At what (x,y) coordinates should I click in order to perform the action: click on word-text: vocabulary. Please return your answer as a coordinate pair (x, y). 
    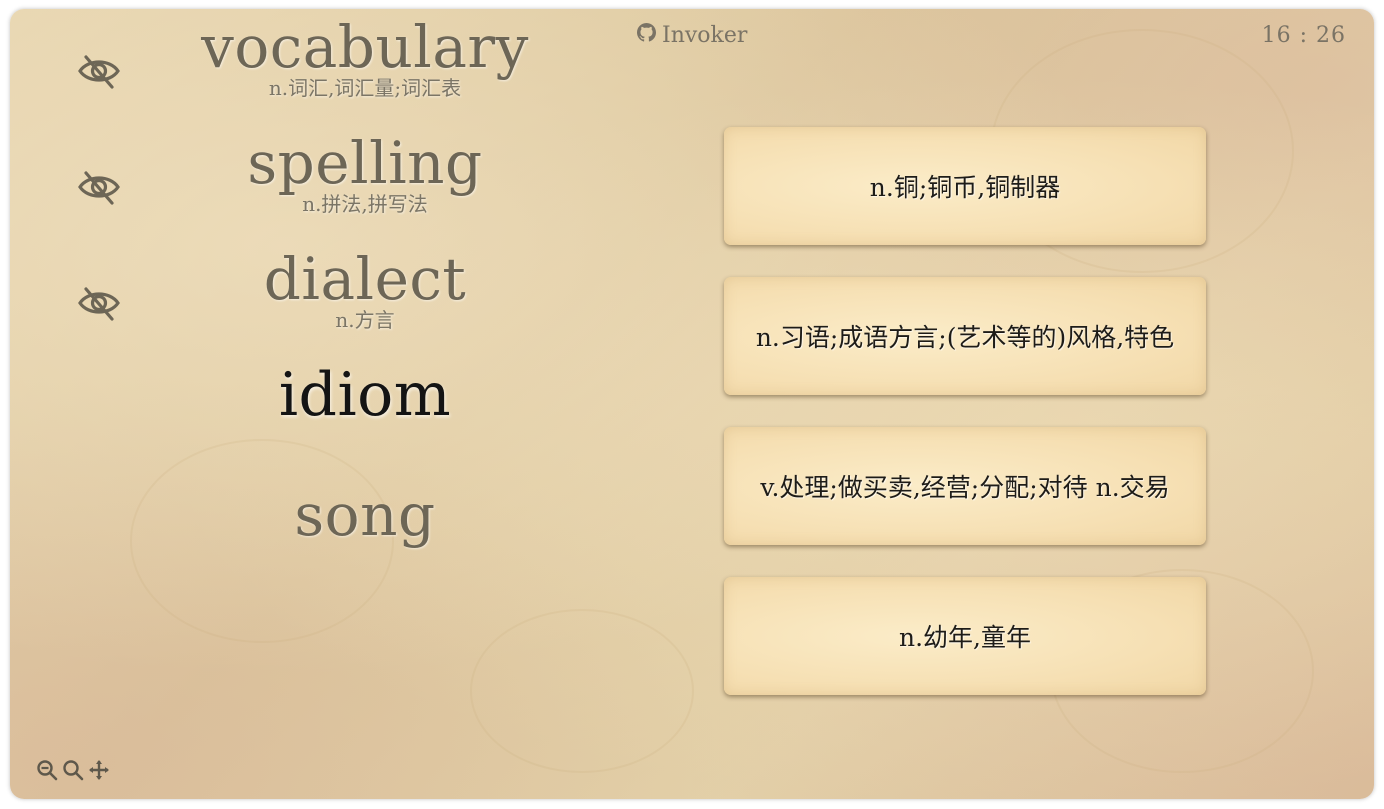
    Looking at the image, I should click on (365, 47).